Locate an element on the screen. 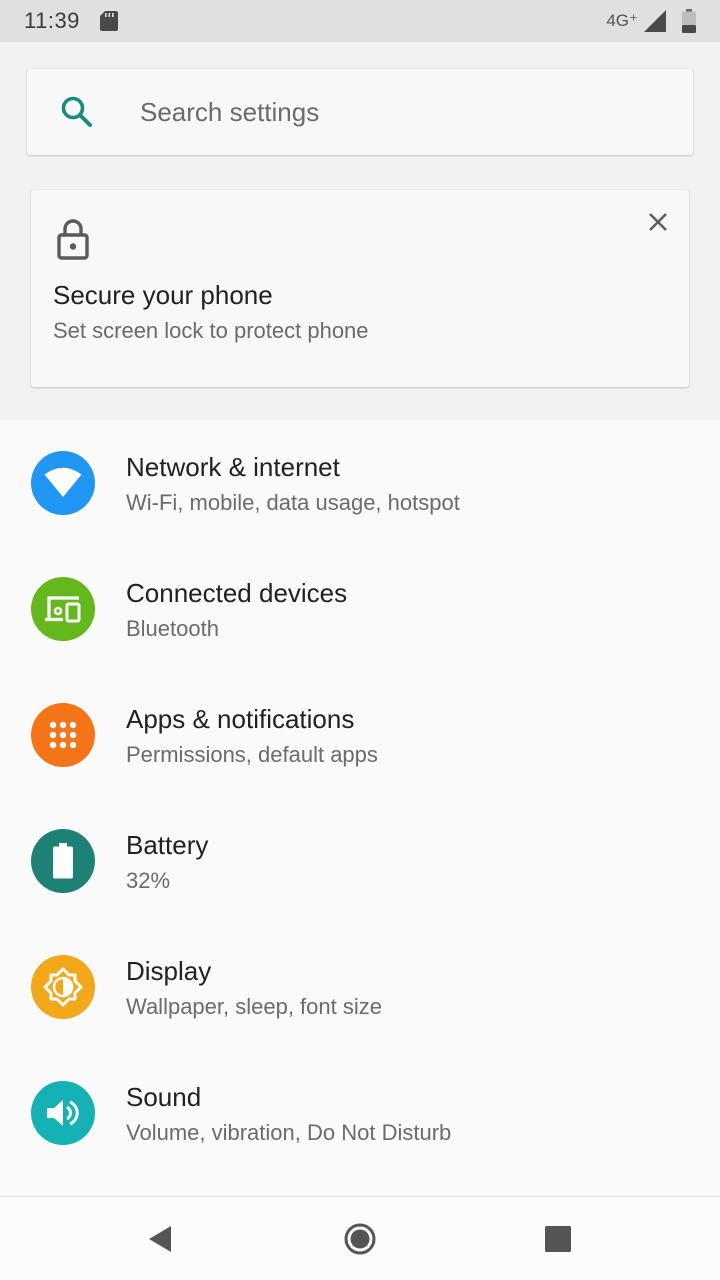 The height and width of the screenshot is (1280, 720). settings-item-subtitle: Permissions, default apps is located at coordinates (252, 754).